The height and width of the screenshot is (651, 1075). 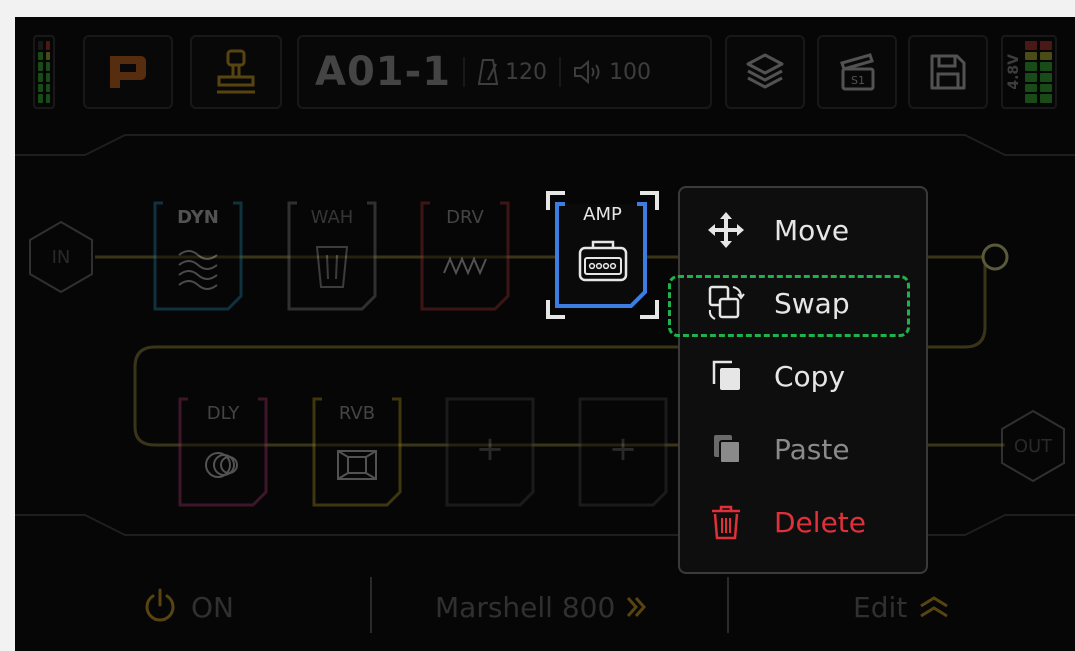 What do you see at coordinates (726, 522) in the screenshot?
I see `trash-icon` at bounding box center [726, 522].